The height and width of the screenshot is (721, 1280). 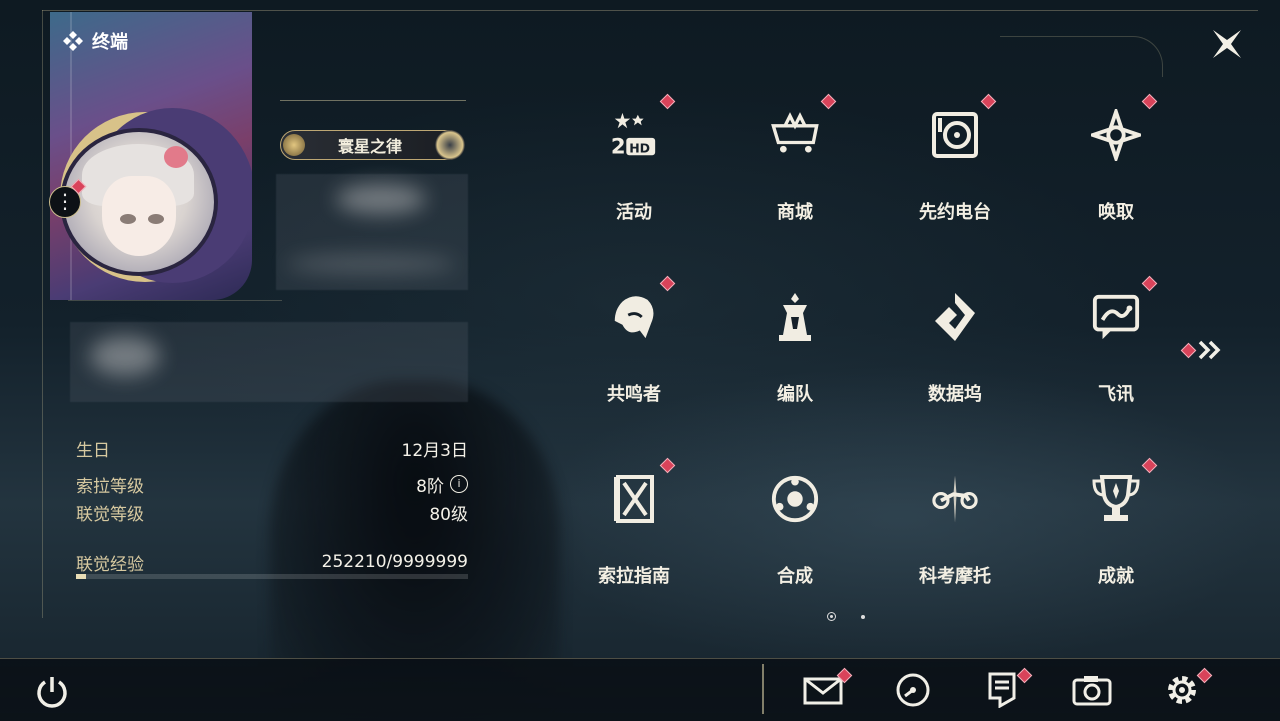 What do you see at coordinates (955, 576) in the screenshot?
I see `menu-item-label: 科考摩托` at bounding box center [955, 576].